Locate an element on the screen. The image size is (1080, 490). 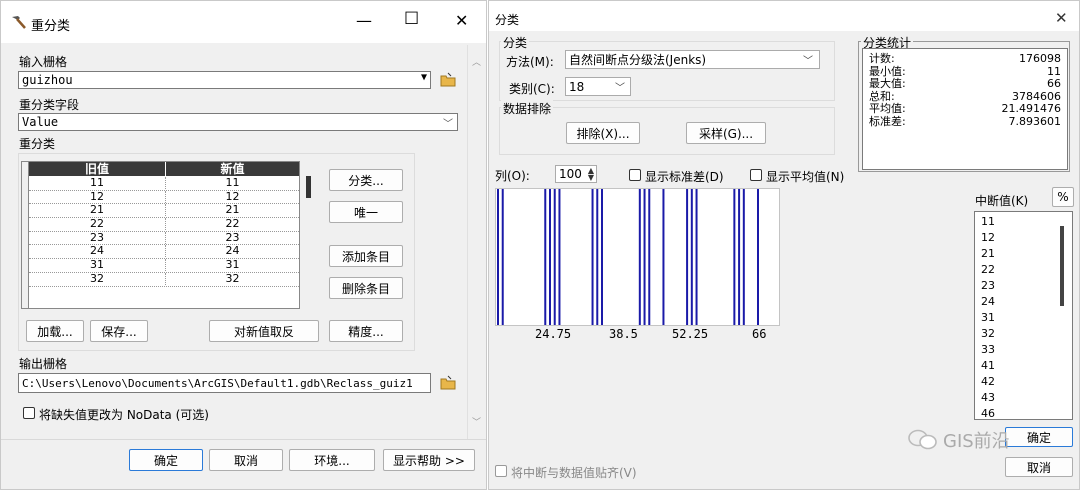
classes-select: 18 ﹀ is located at coordinates (598, 86).